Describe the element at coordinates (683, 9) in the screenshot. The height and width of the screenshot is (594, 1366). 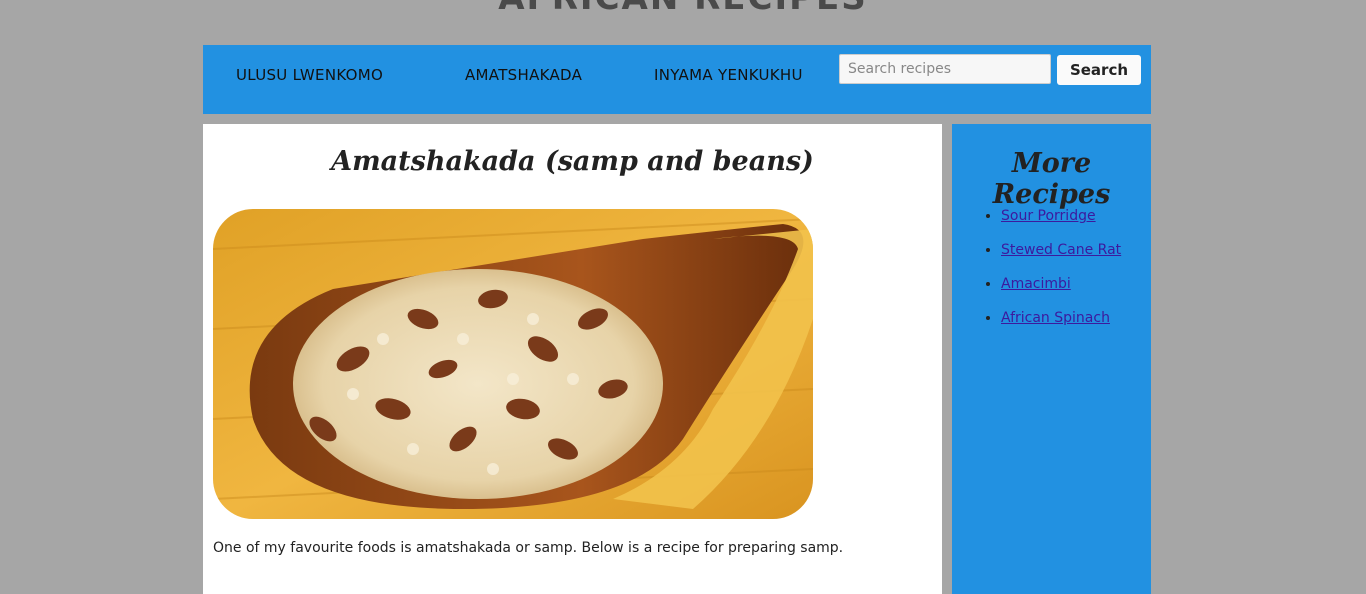
I see `site-title: AFRICAN RECIPES` at that location.